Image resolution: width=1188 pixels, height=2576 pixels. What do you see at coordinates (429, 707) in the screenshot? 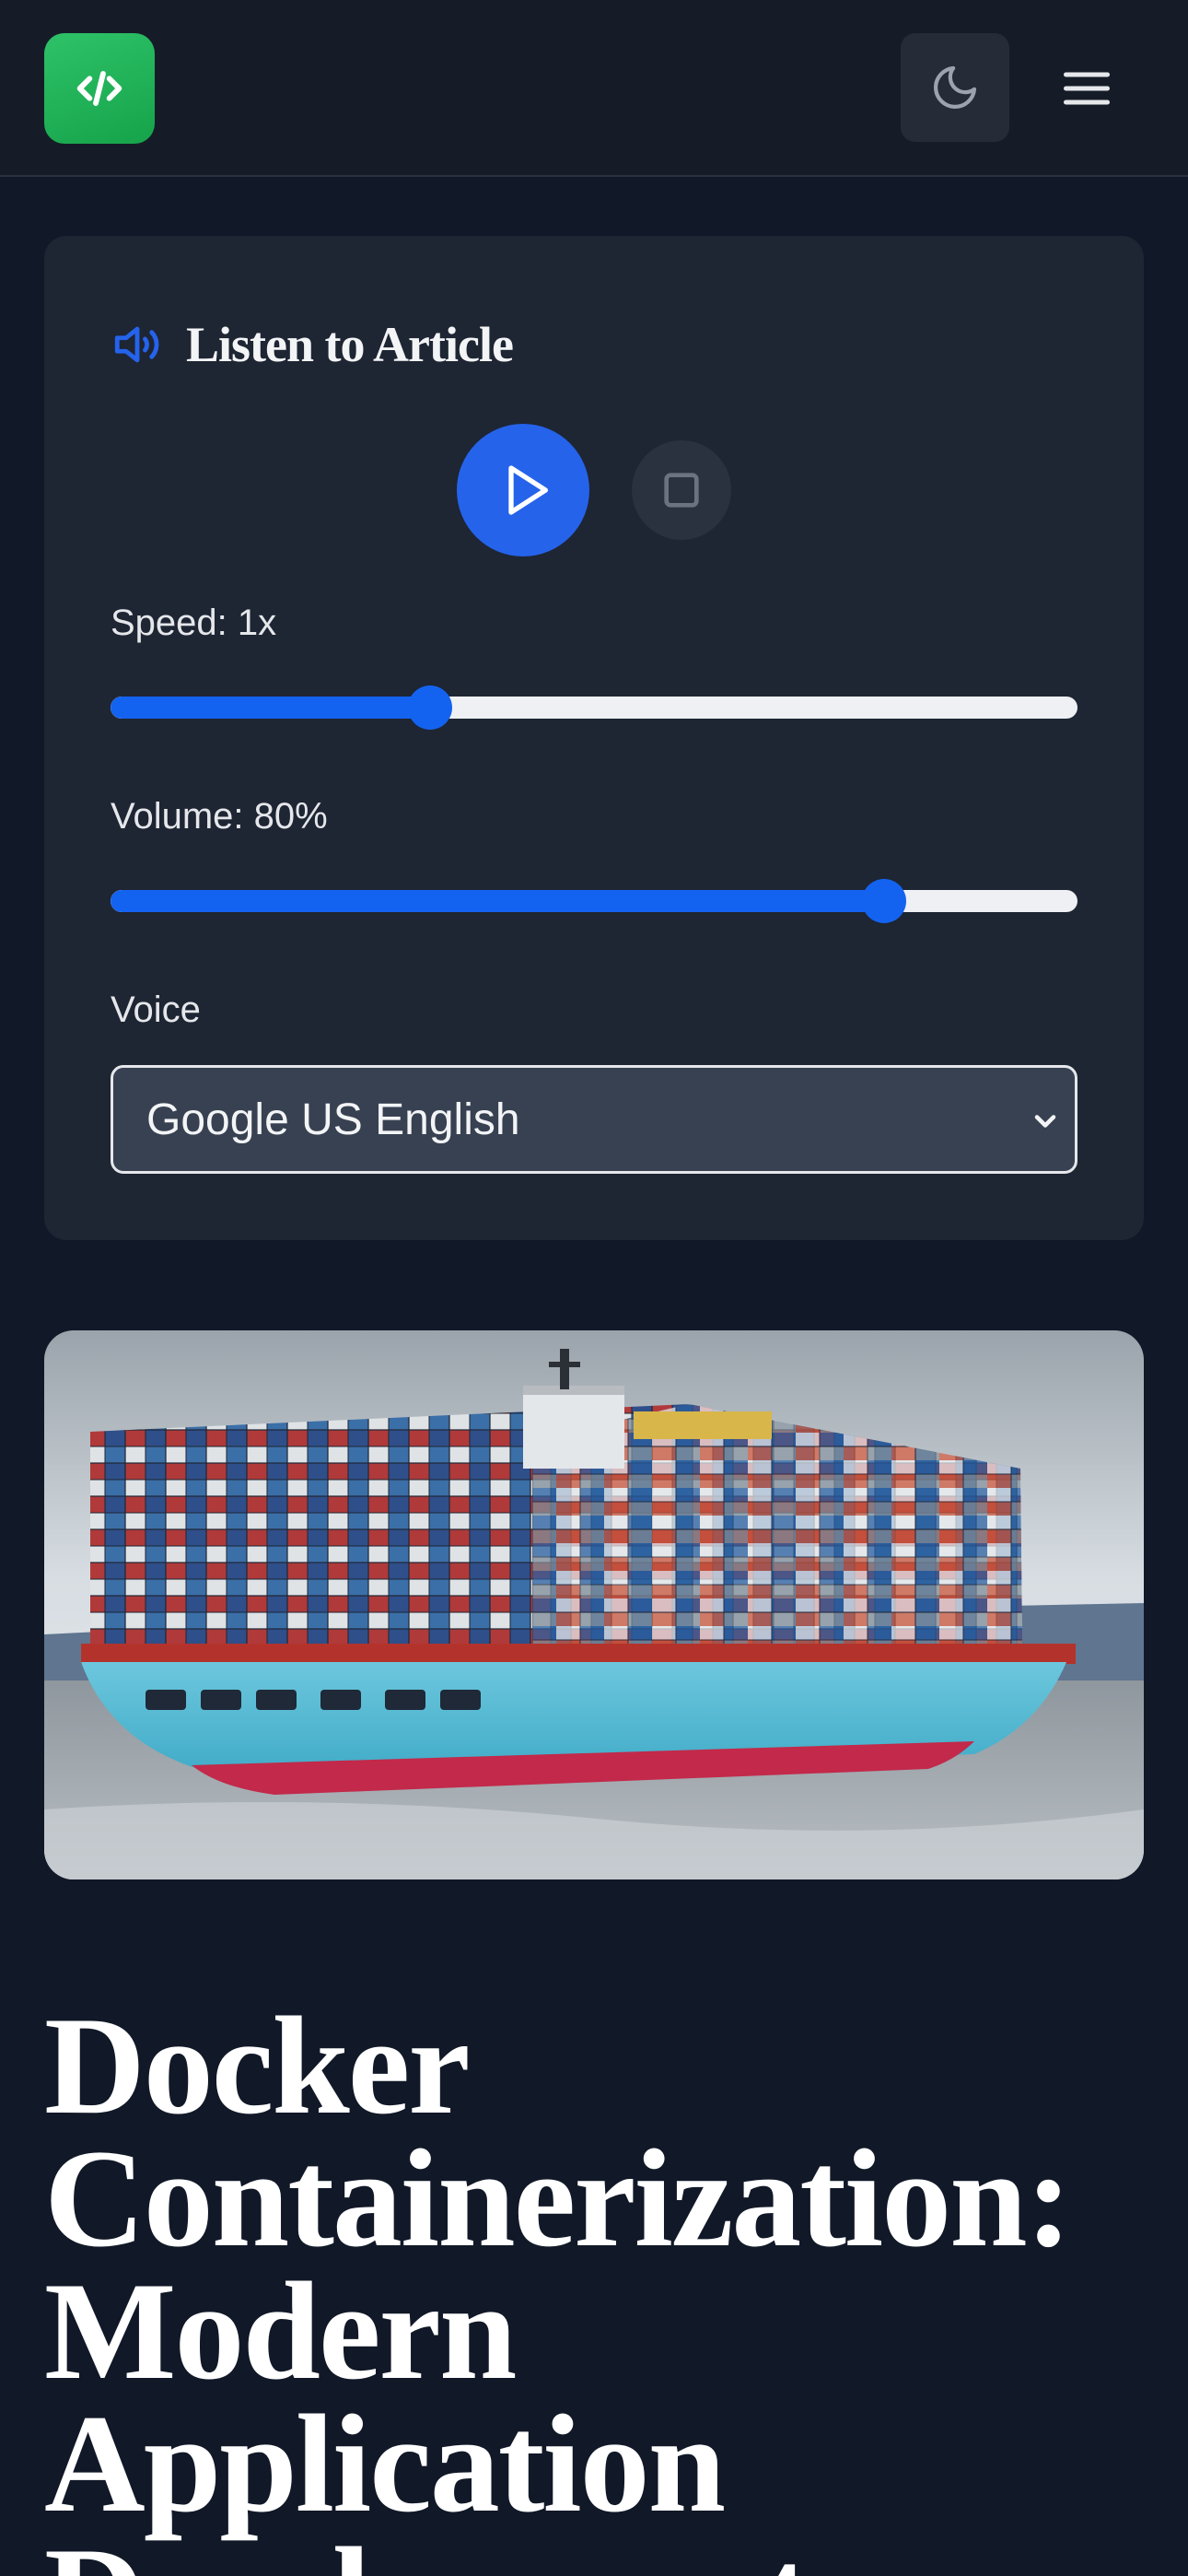
I see `speed-slider-thumb` at bounding box center [429, 707].